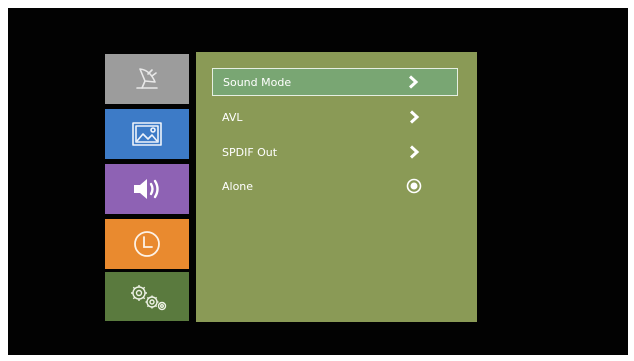  What do you see at coordinates (335, 82) in the screenshot?
I see `menu-item-sound-mode: Sound Mode` at bounding box center [335, 82].